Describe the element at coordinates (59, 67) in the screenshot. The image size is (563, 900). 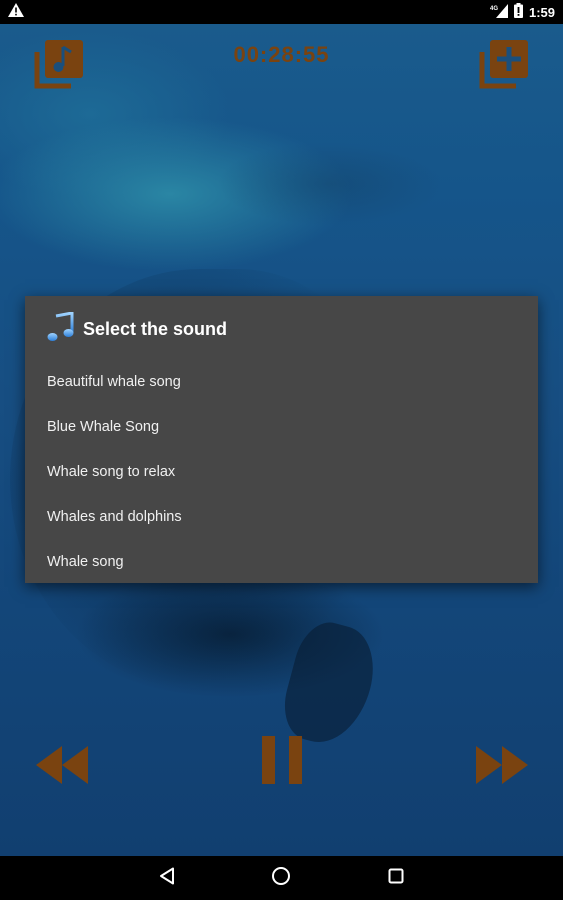
I see `music-library-icon` at that location.